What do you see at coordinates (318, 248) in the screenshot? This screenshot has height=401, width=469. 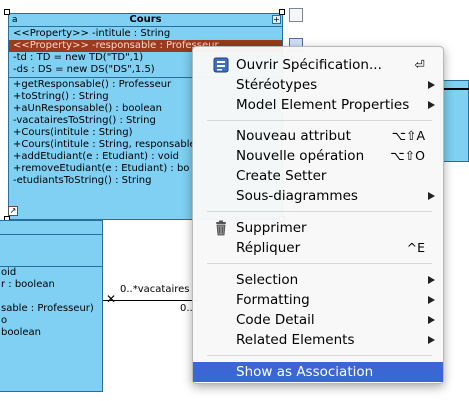 I see `menu-item-repliquer: Répliquer ^E` at bounding box center [318, 248].